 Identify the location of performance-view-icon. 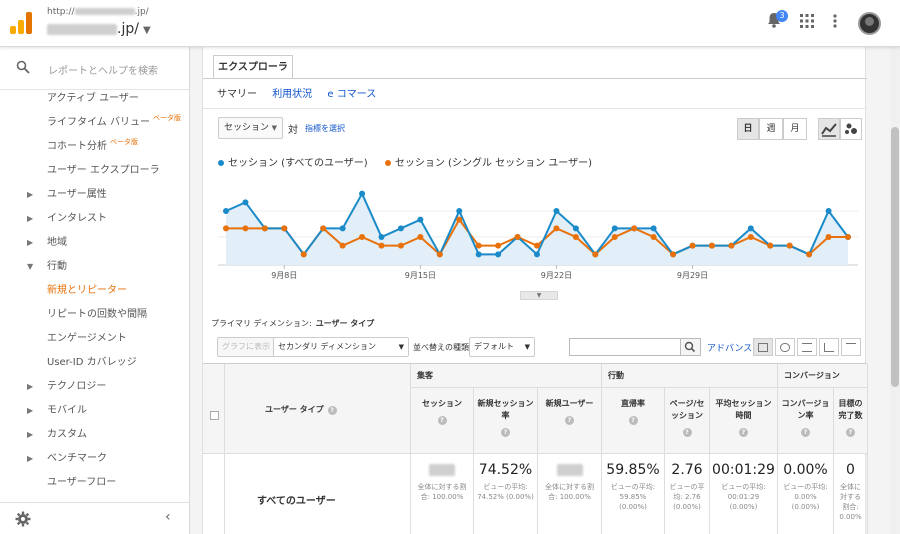
(807, 347).